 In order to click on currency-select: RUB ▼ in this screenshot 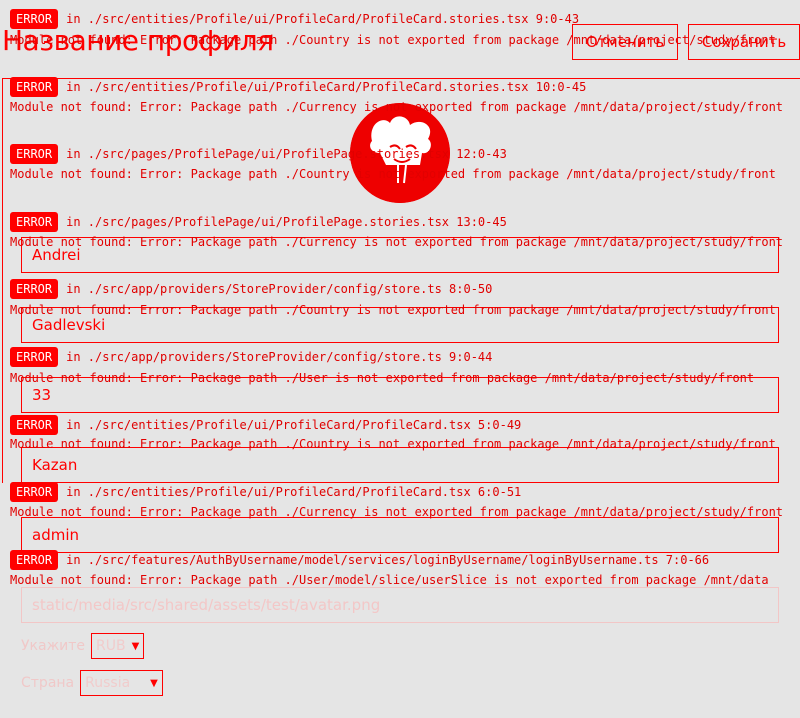, I will do `click(118, 646)`.